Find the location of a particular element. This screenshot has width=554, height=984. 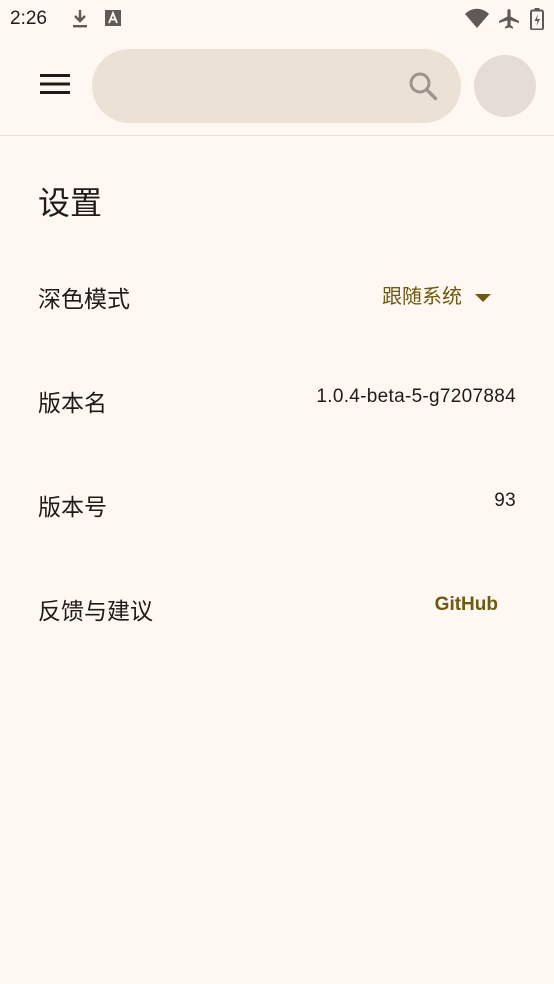

dark-mode-dropdown: 跟随系统 is located at coordinates (437, 294).